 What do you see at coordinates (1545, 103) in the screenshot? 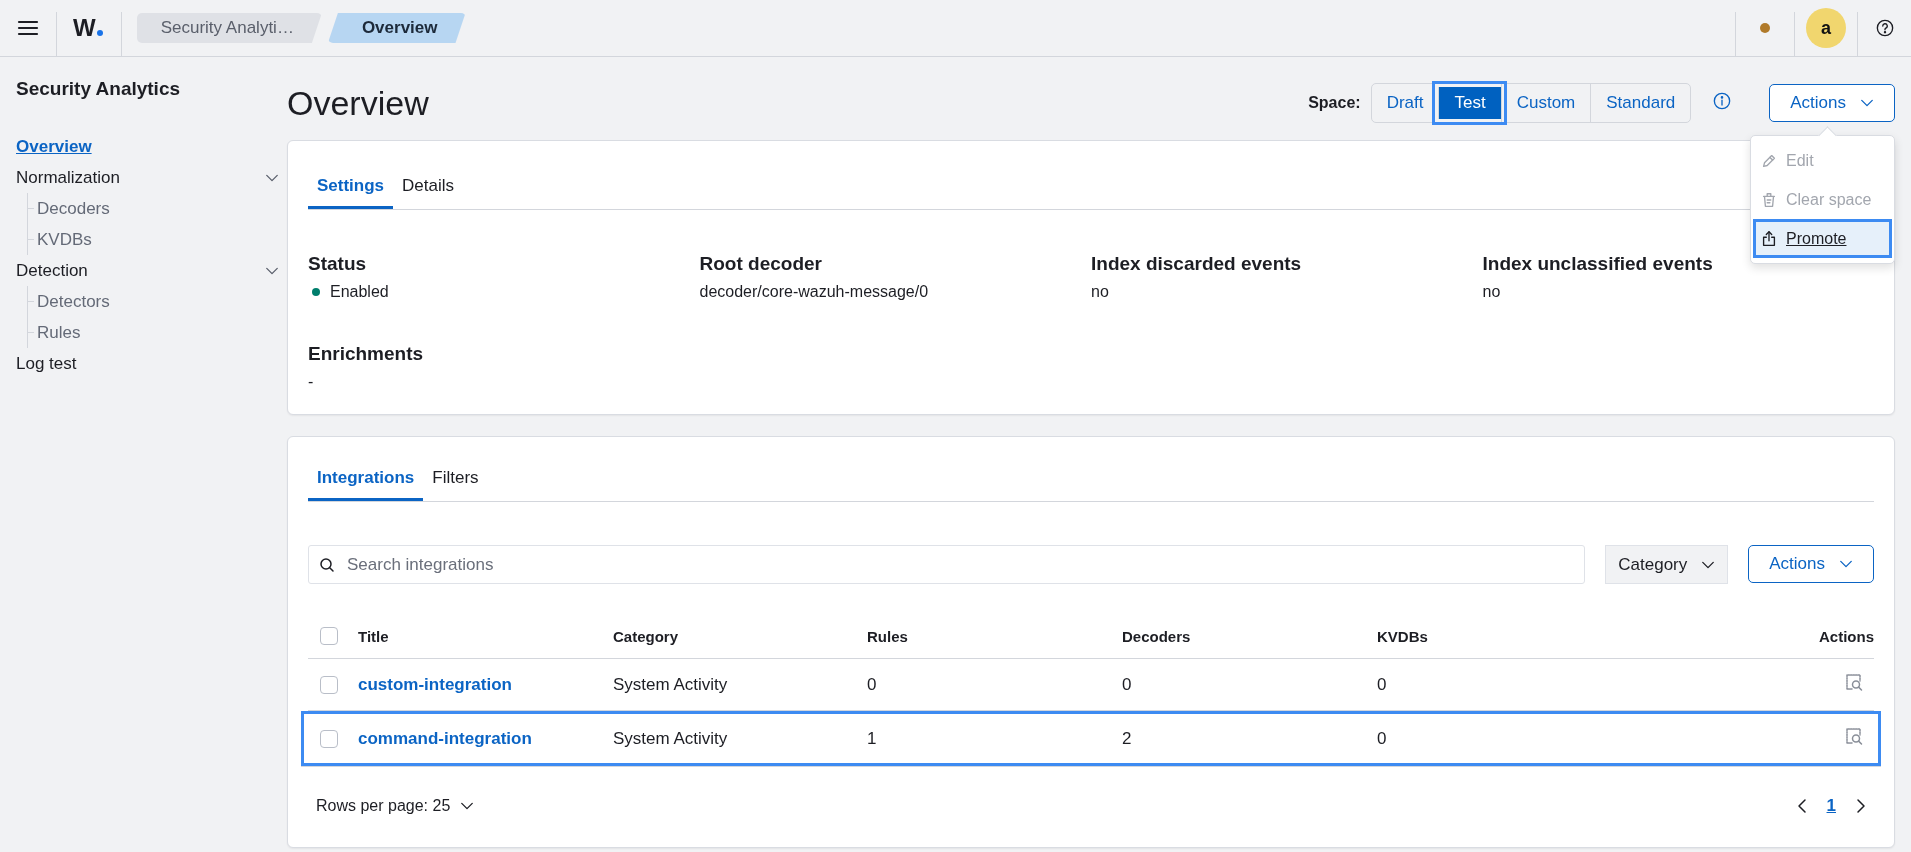
I see `space-option: Custom` at bounding box center [1545, 103].